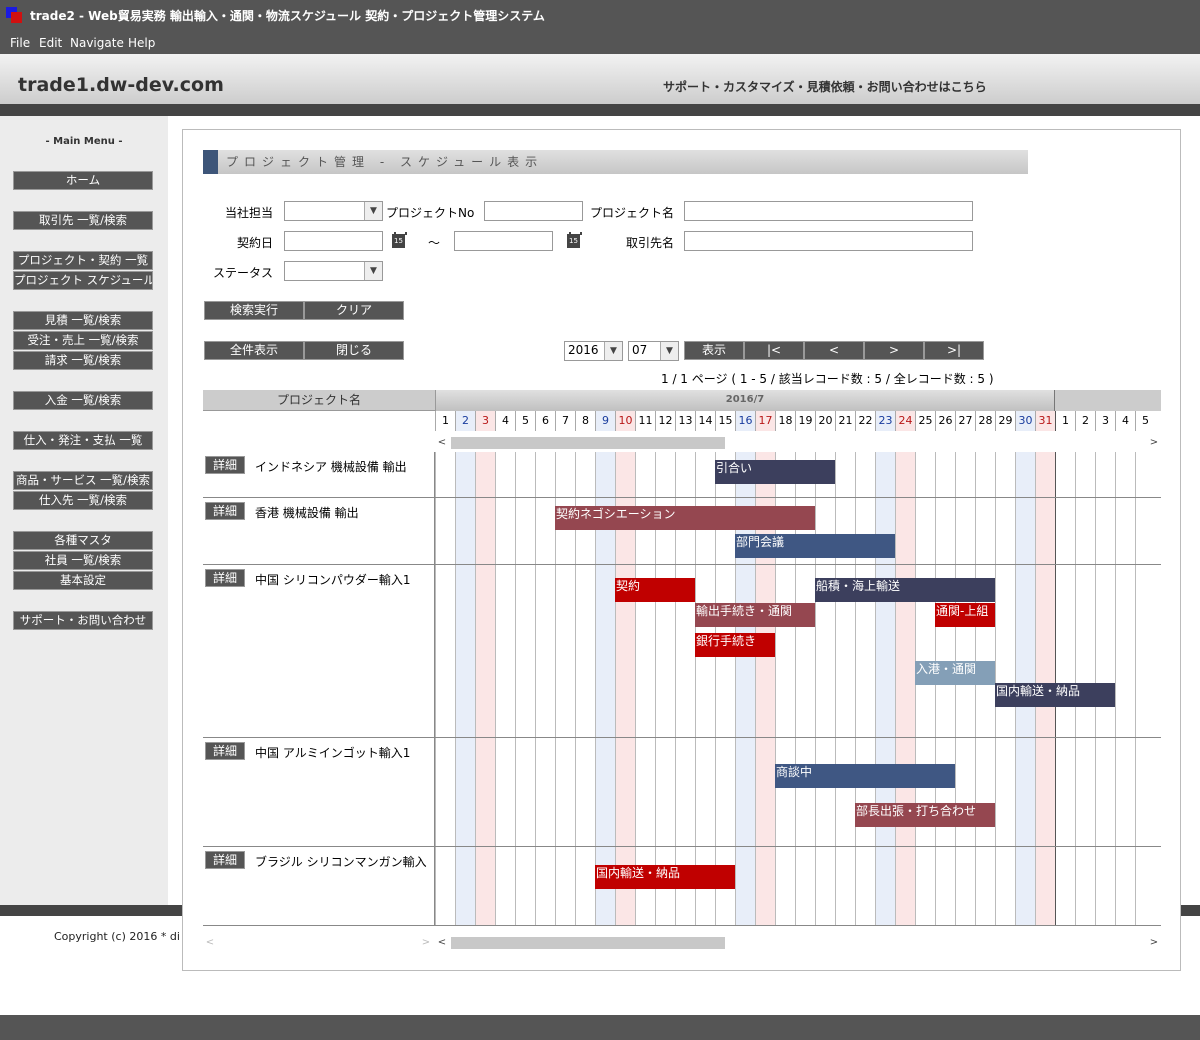  What do you see at coordinates (333, 271) in the screenshot?
I see `status-select: ▼` at bounding box center [333, 271].